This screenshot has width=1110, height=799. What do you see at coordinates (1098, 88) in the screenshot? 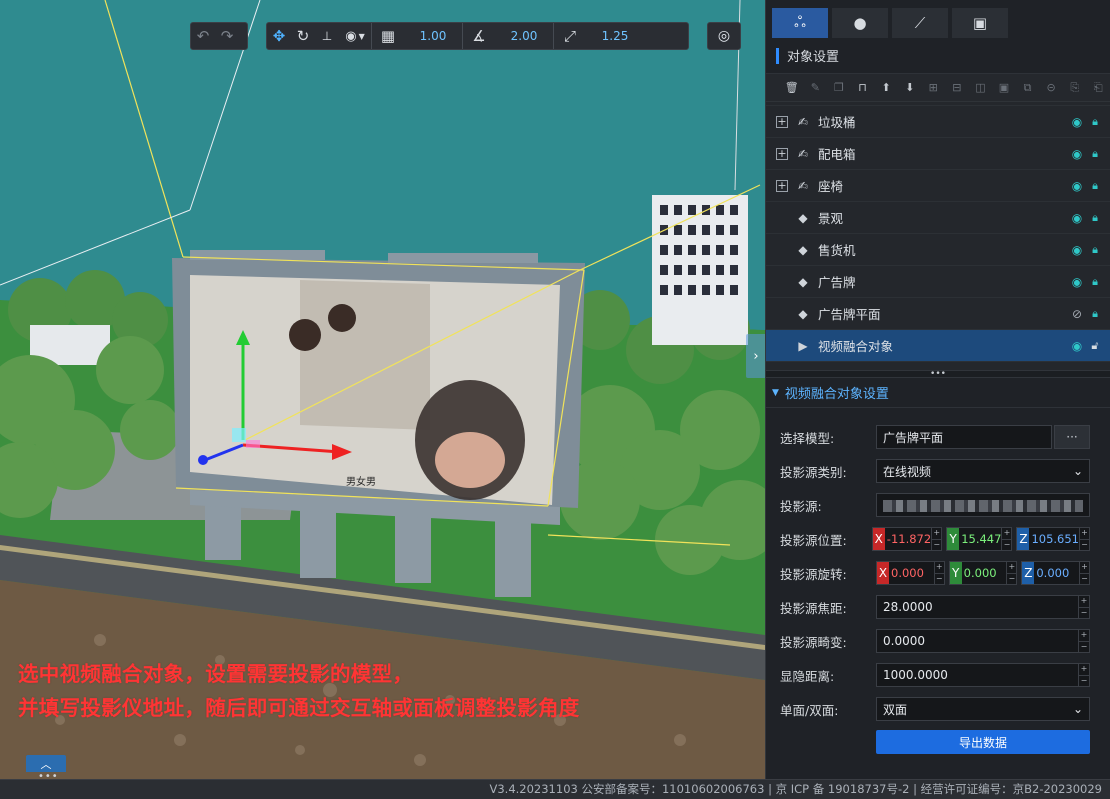
I see `import-icon: ⎗` at bounding box center [1098, 88].